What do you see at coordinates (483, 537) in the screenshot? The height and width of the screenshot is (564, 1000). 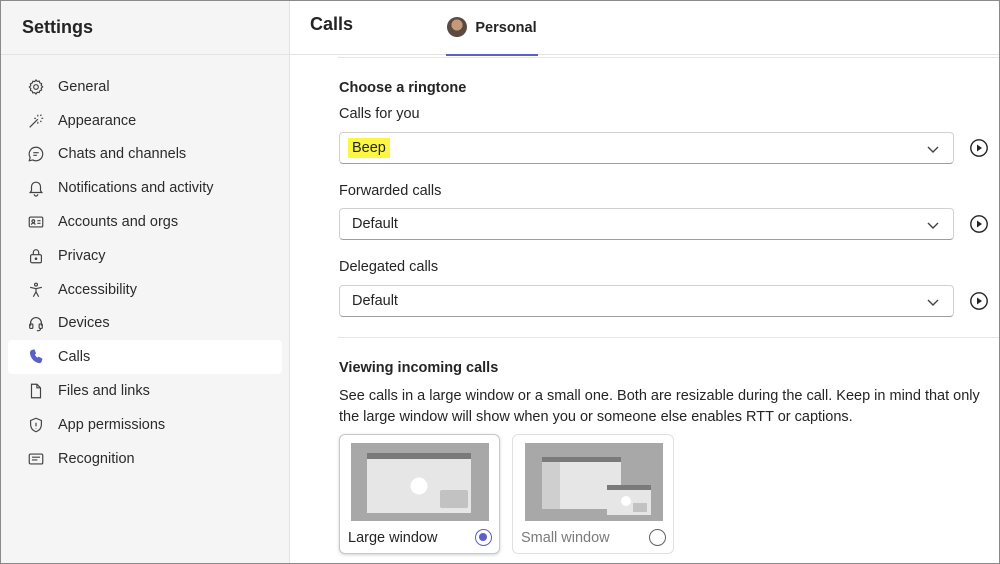 I see `large-window-radio` at bounding box center [483, 537].